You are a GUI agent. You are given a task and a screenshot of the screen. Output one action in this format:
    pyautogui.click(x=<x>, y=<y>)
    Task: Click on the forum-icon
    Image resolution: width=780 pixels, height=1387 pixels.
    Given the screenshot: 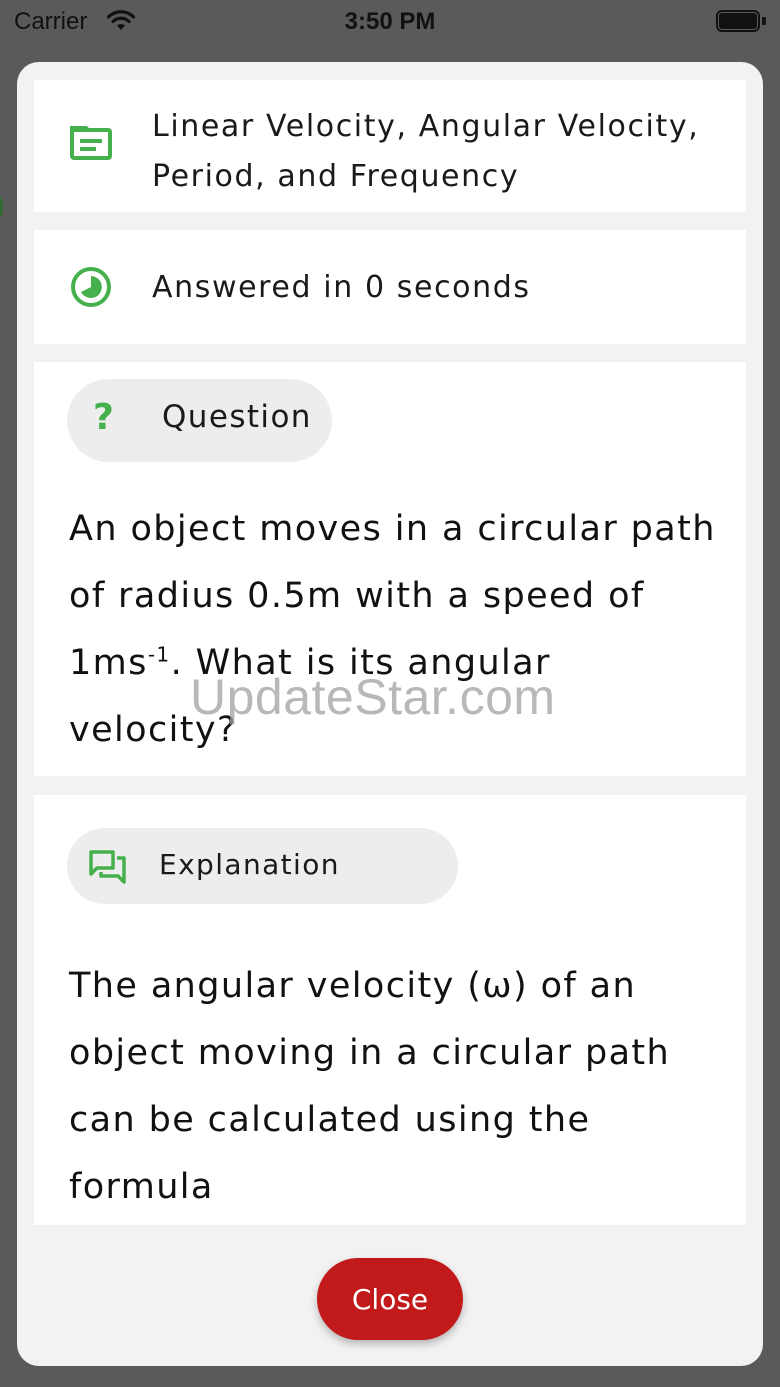 What is the action you would take?
    pyautogui.click(x=108, y=869)
    